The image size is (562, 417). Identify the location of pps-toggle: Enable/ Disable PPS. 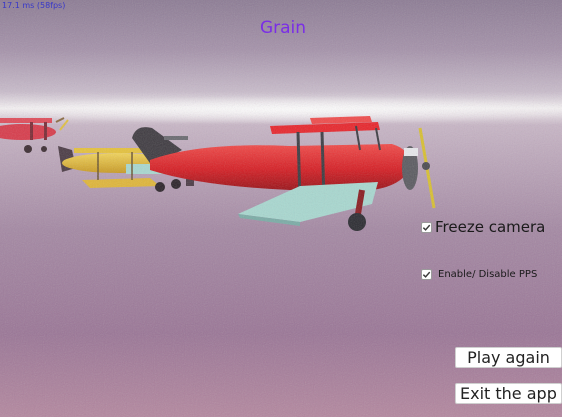
(479, 274).